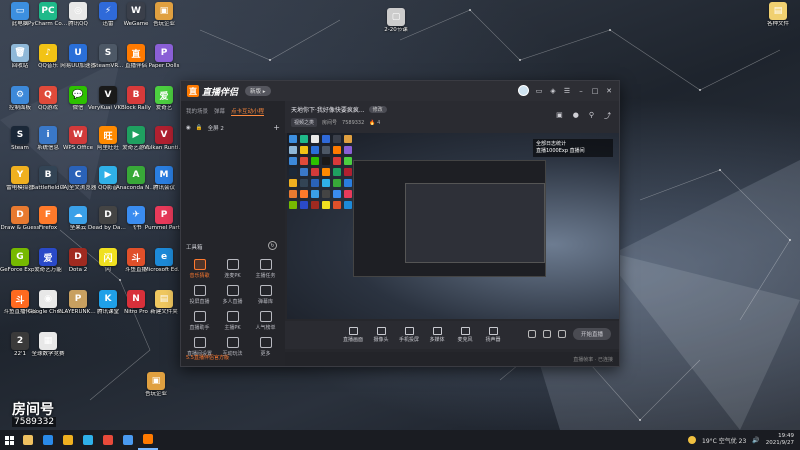 Image resolution: width=800 pixels, height=450 pixels. I want to click on source-icon, so click(409, 331).